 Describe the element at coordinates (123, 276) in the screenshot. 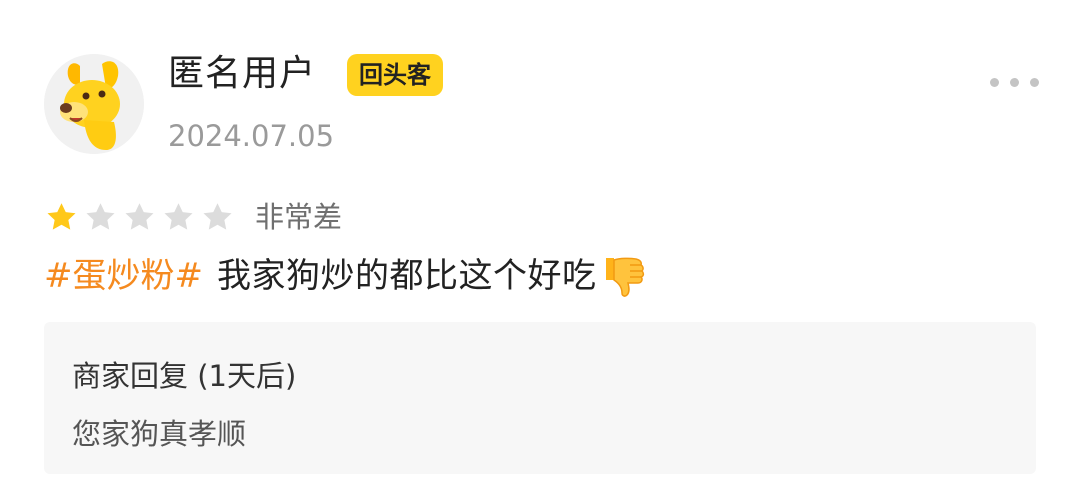

I see `hashtag-link: #蛋炒粉#` at that location.